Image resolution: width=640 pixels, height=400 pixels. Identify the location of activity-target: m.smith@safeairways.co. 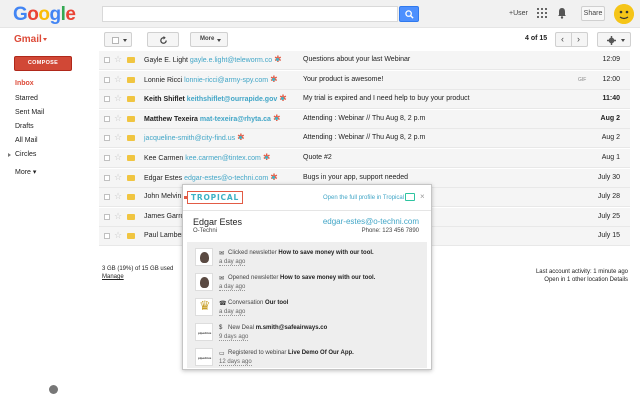
(292, 328).